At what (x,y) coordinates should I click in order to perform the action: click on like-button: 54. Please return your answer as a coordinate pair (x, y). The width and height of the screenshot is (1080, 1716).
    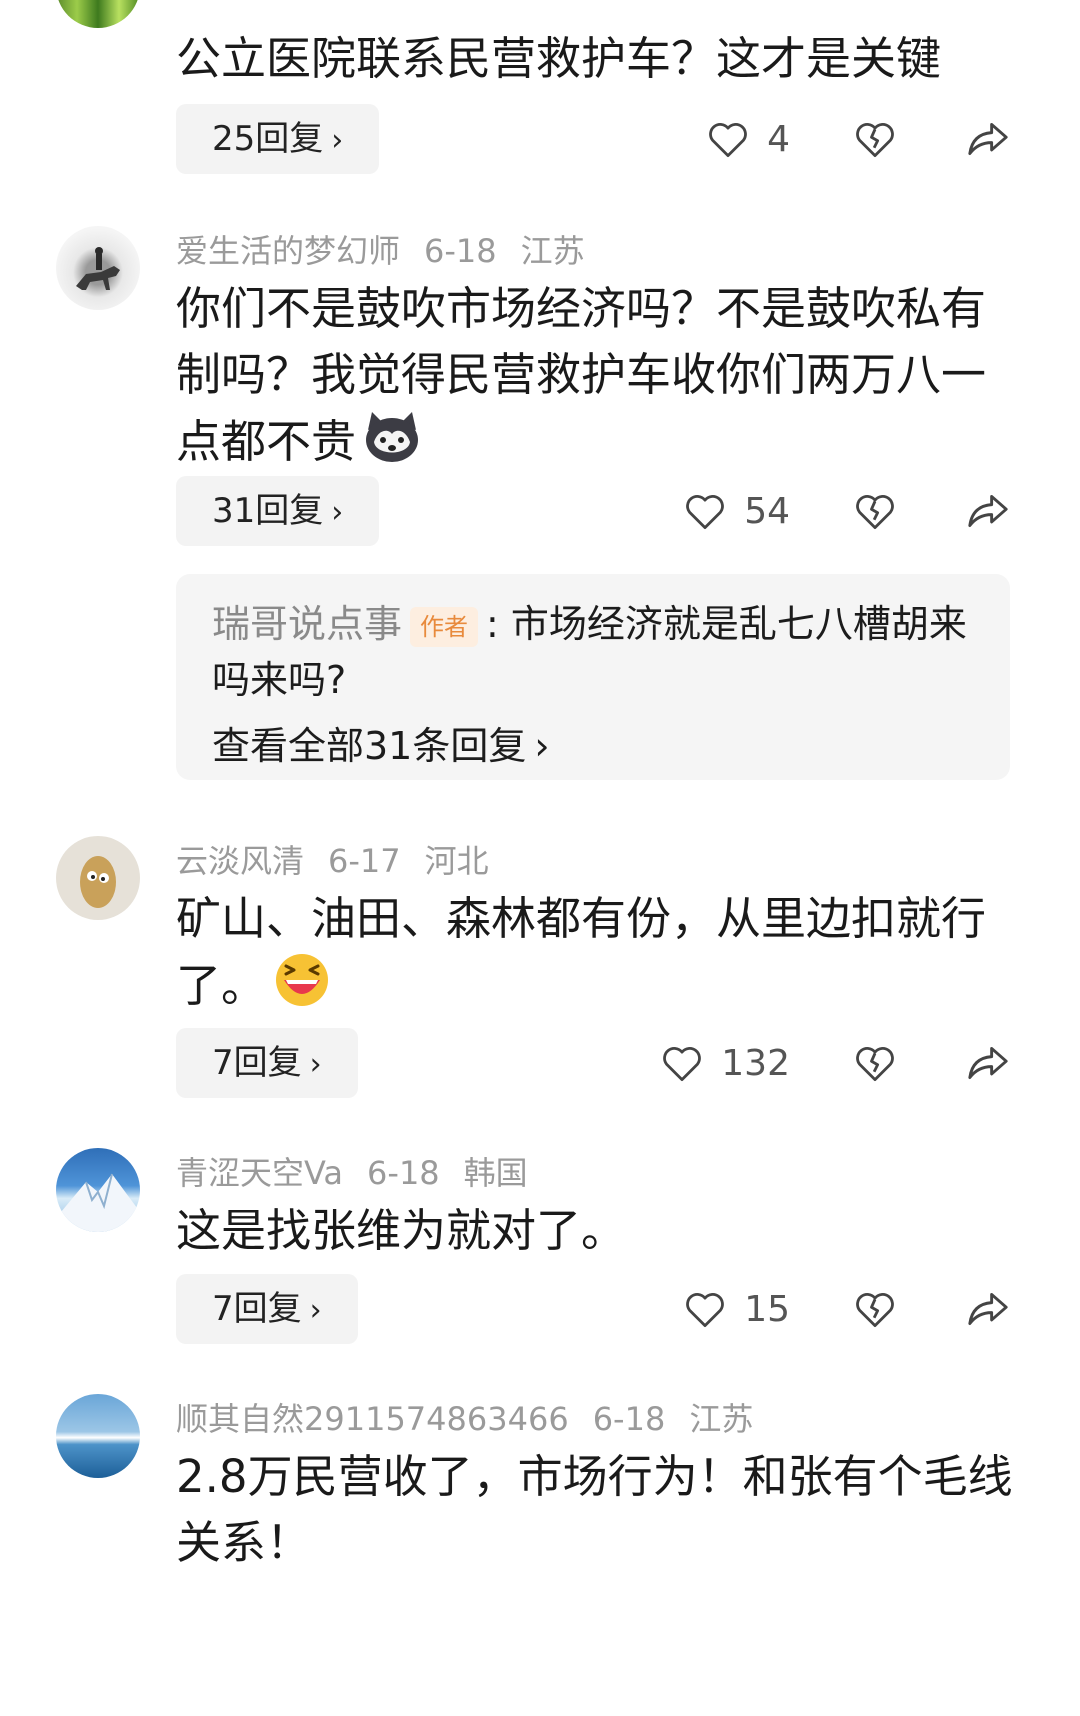
    Looking at the image, I should click on (737, 511).